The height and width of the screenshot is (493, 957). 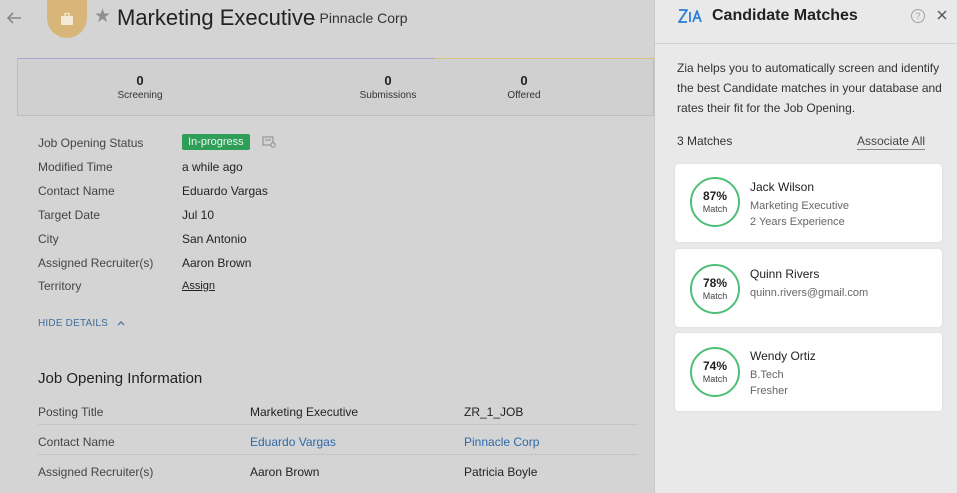 What do you see at coordinates (782, 187) in the screenshot?
I see `candidate-name: Jack Wilson` at bounding box center [782, 187].